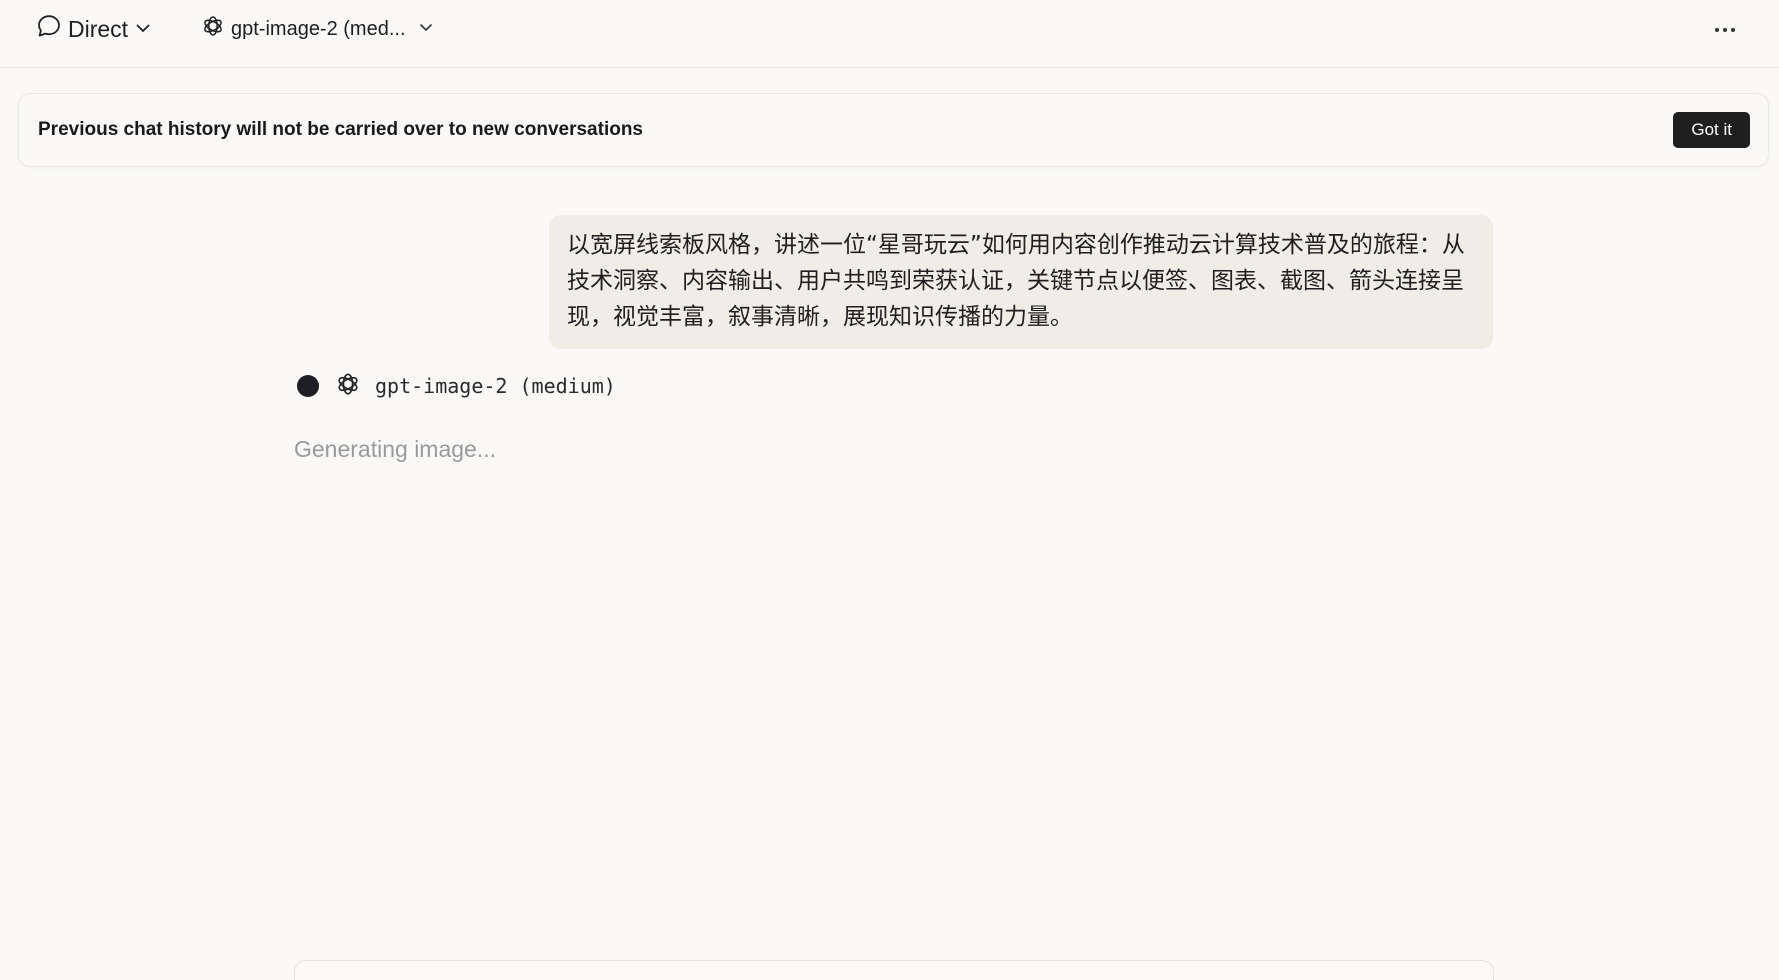 The width and height of the screenshot is (1779, 980). What do you see at coordinates (495, 386) in the screenshot?
I see `assistant-model-name: gpt-image-2 (medium)` at bounding box center [495, 386].